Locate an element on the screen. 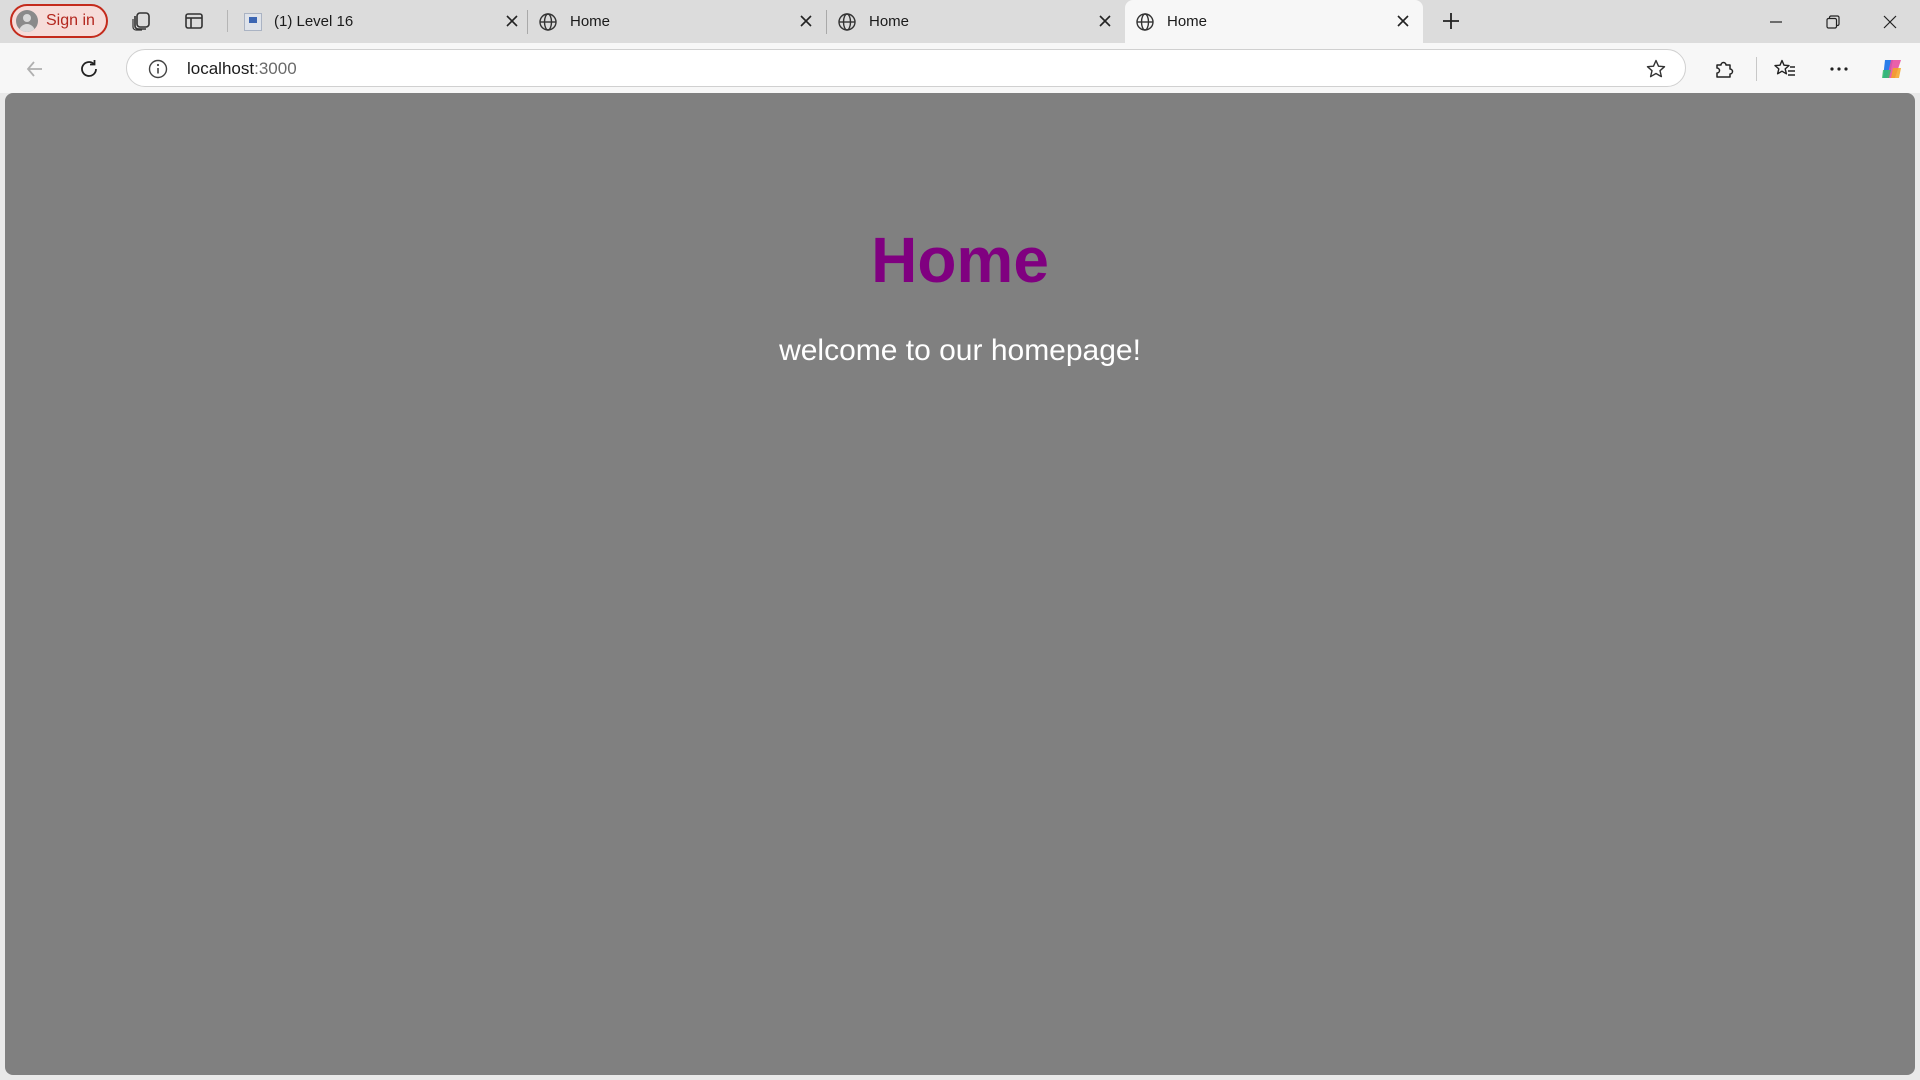 The height and width of the screenshot is (1080, 1920). favorite-star-icon is located at coordinates (1656, 69).